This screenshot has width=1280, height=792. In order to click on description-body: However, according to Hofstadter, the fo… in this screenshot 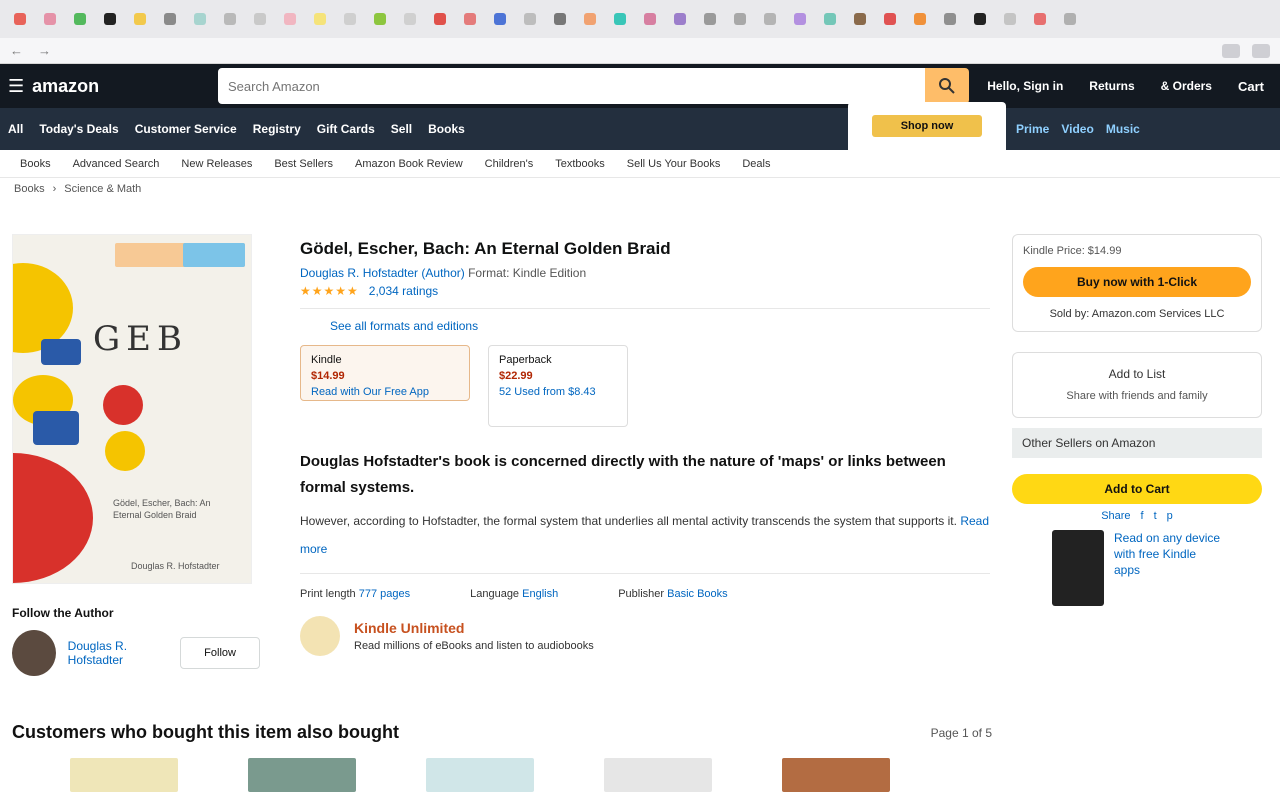, I will do `click(628, 521)`.